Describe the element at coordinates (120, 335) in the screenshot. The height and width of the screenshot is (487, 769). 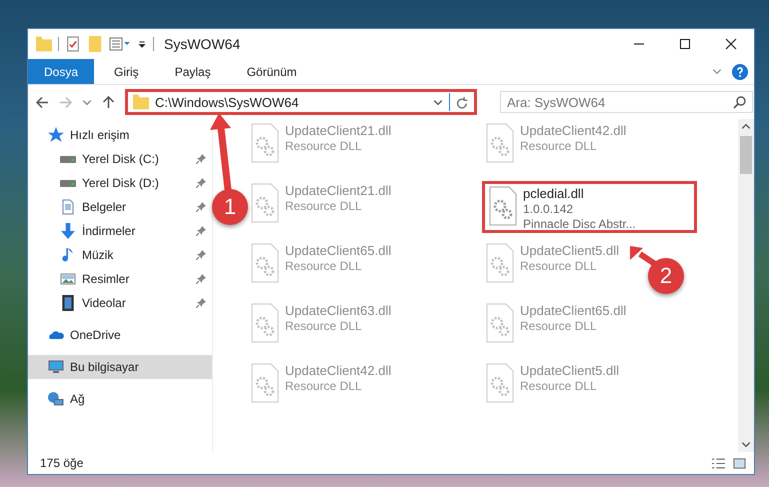
I see `sidebar-item: OneDrive` at that location.